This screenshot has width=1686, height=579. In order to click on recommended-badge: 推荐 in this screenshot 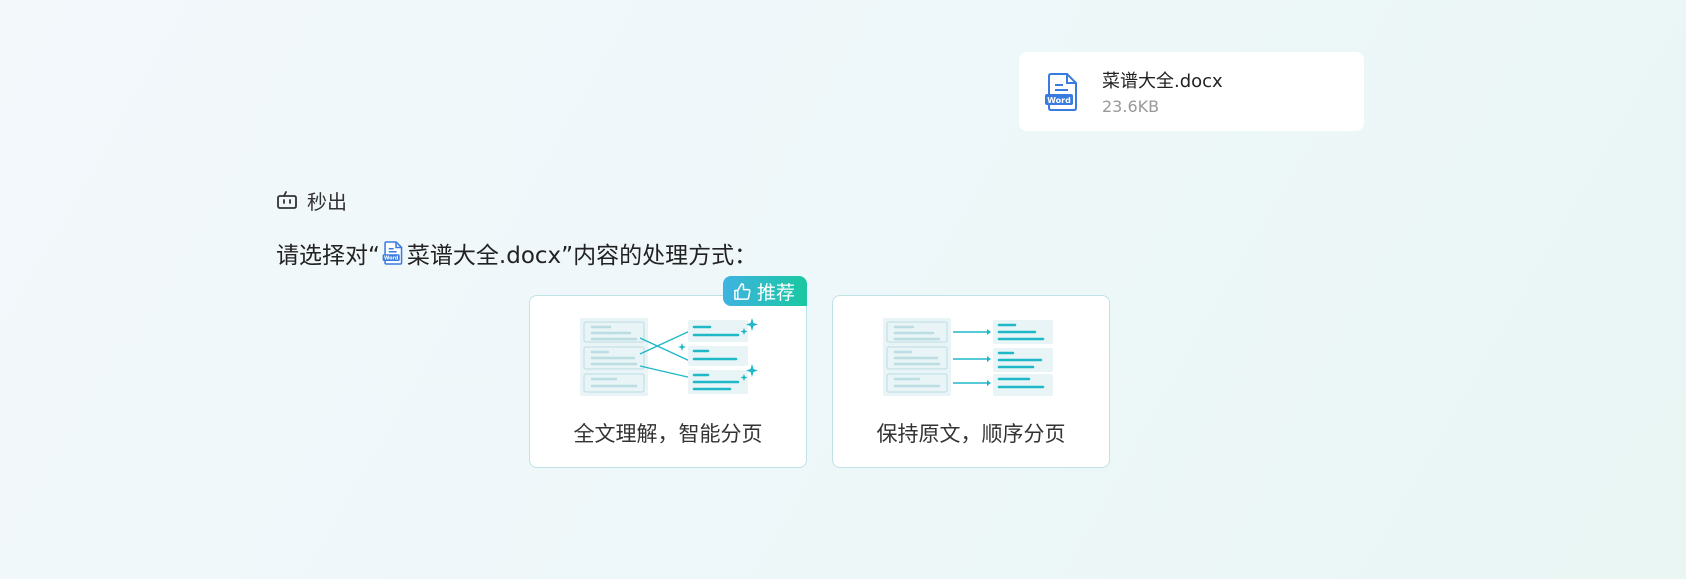, I will do `click(764, 291)`.